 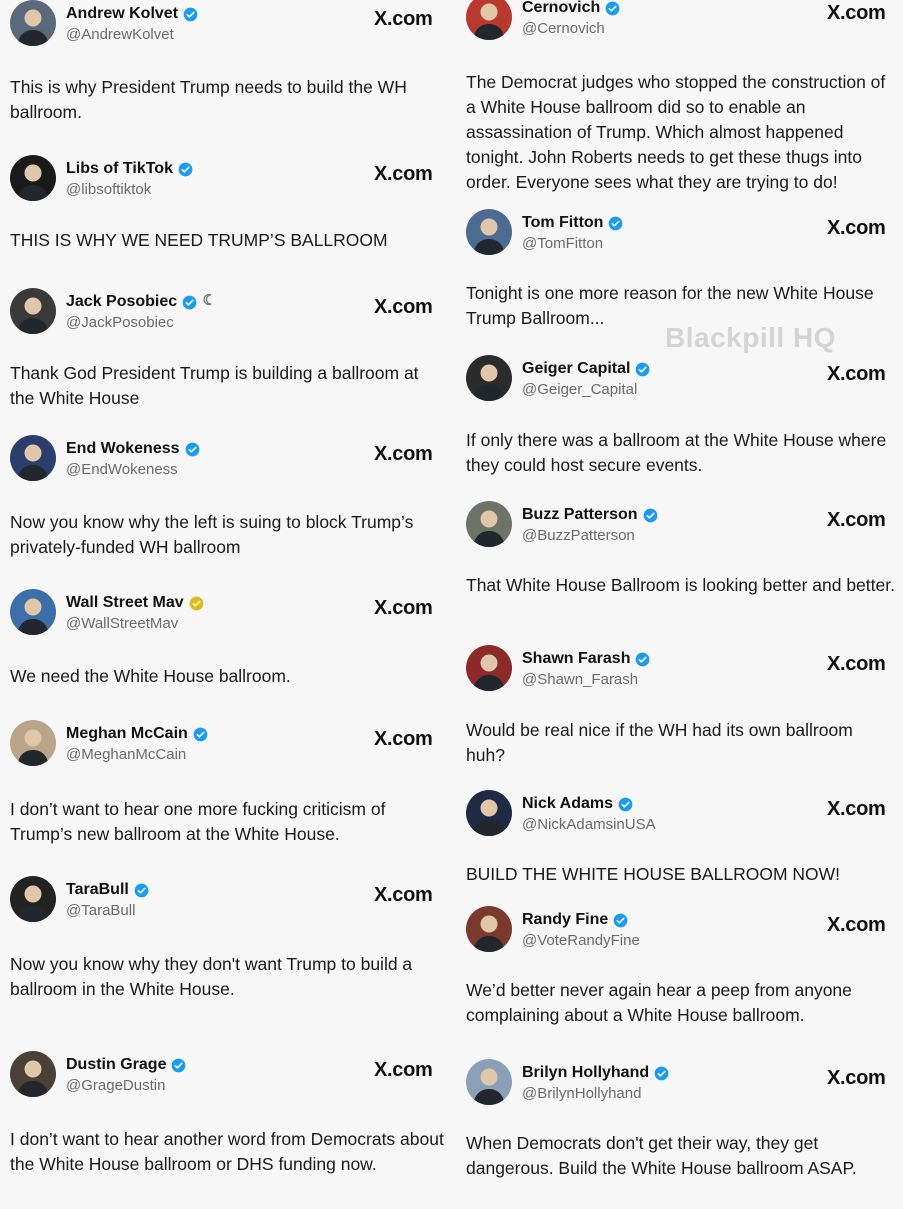 What do you see at coordinates (227, 26) in the screenshot?
I see `tweet-header: Andrew Kolvet @AndrewKolvet X.com` at bounding box center [227, 26].